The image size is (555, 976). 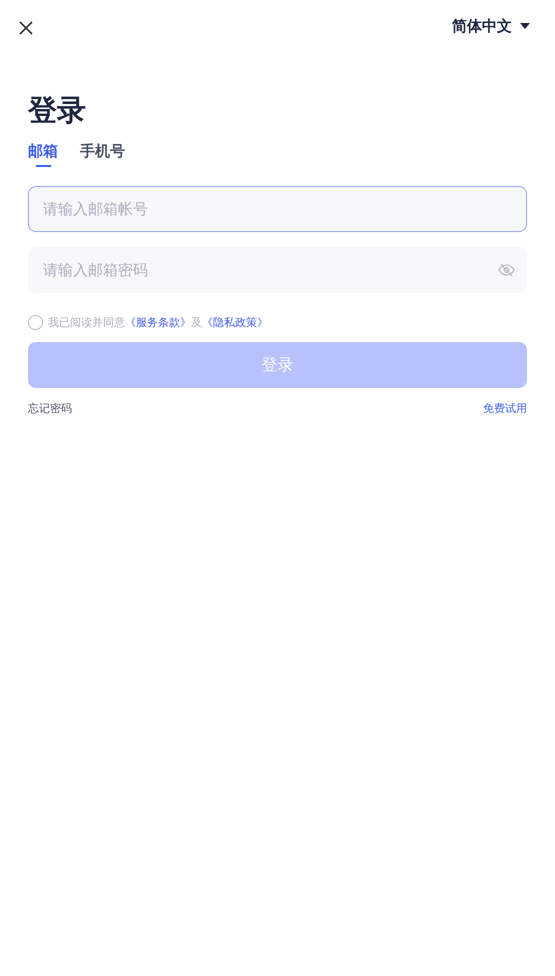 I want to click on privacy-link: 《隐私政策》, so click(x=235, y=322).